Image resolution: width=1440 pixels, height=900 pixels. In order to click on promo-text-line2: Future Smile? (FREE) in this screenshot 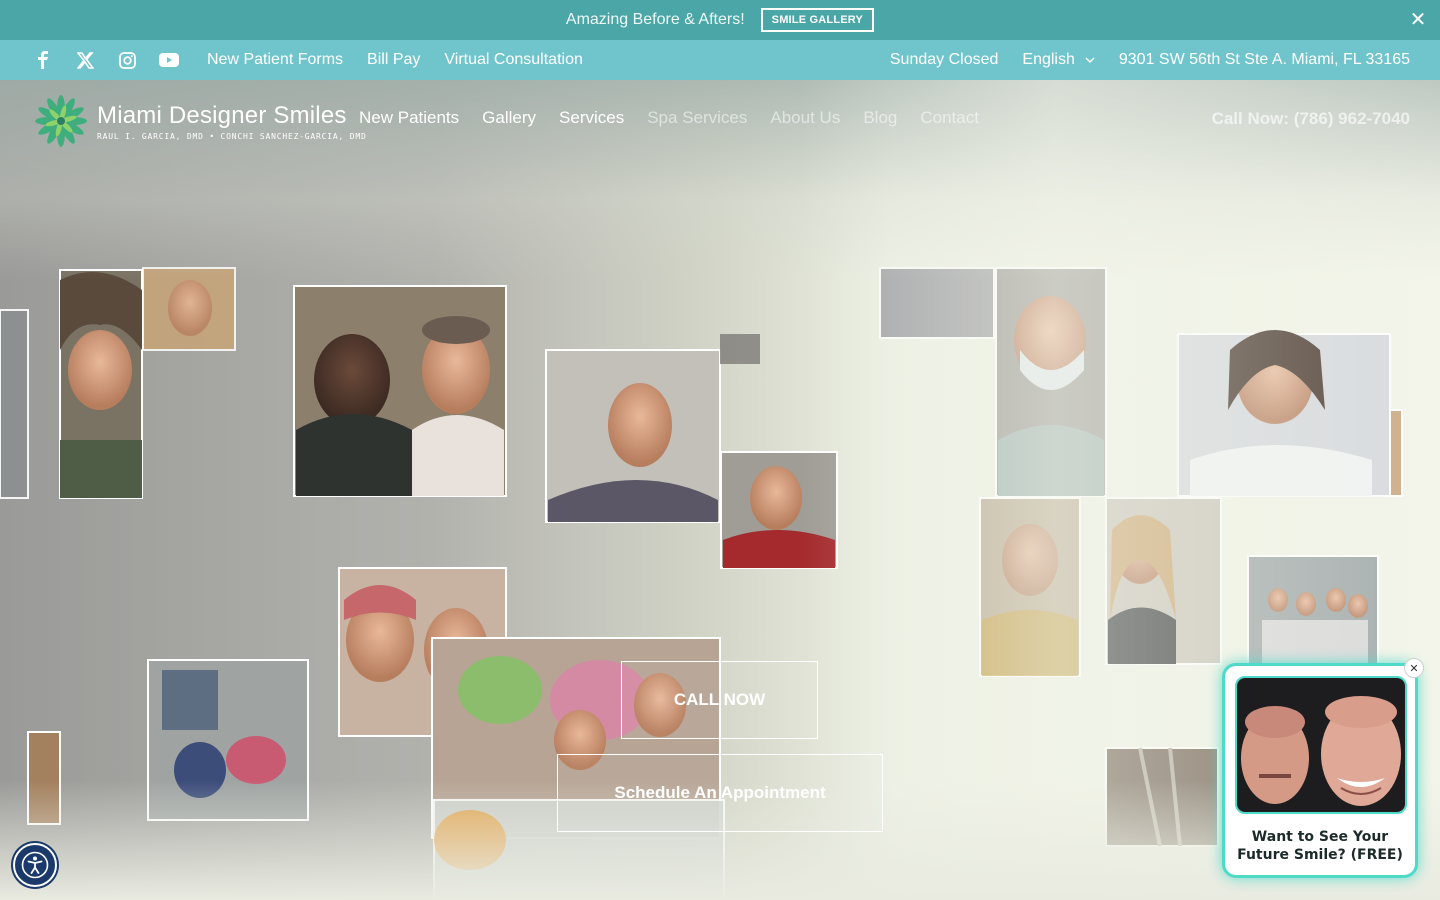, I will do `click(1320, 855)`.